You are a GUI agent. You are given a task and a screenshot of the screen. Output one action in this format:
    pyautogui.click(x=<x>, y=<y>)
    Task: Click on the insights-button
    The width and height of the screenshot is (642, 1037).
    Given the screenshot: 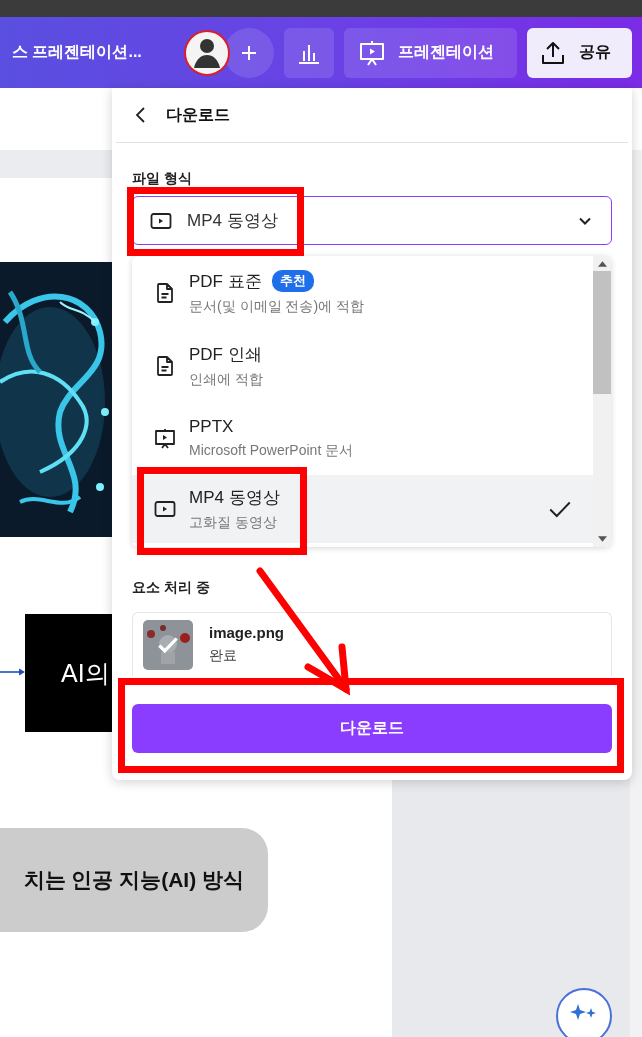 What is the action you would take?
    pyautogui.click(x=308, y=52)
    